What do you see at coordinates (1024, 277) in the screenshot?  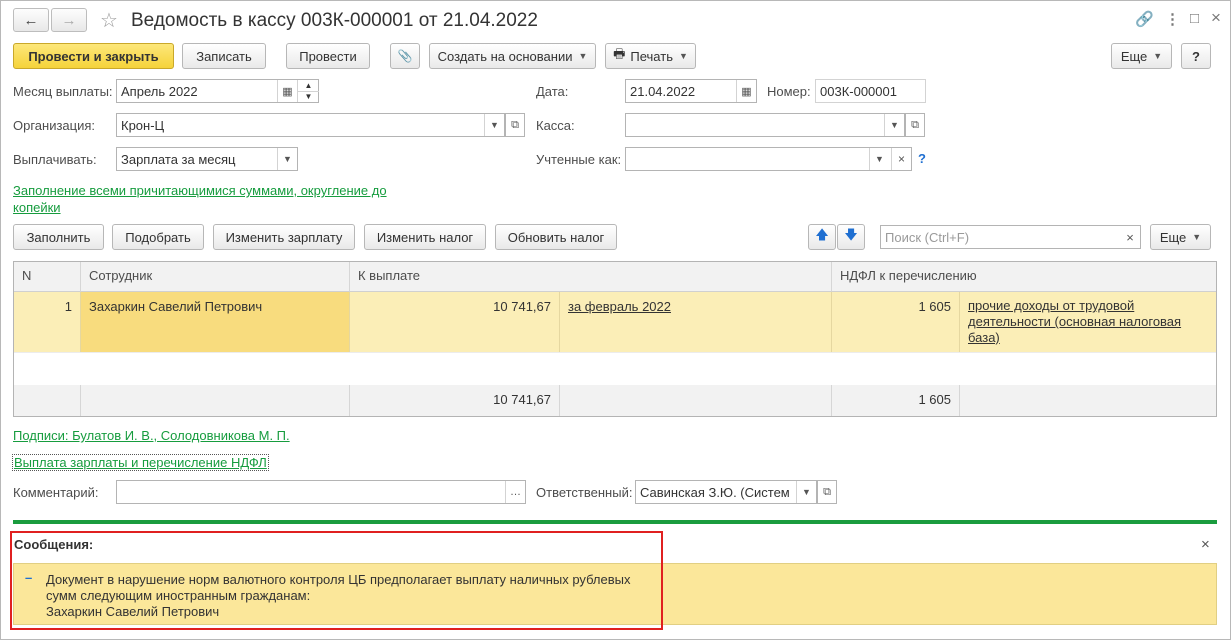 I see `header-ndfl: НДФЛ к перечислению` at bounding box center [1024, 277].